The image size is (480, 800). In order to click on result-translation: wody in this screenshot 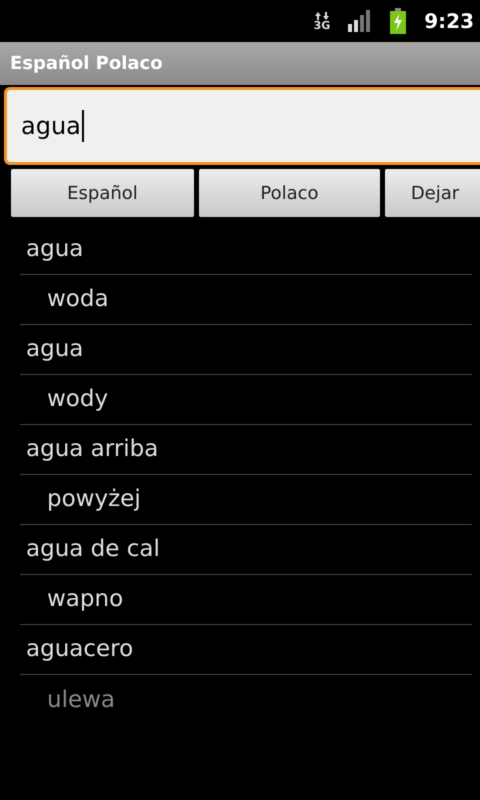, I will do `click(64, 399)`.